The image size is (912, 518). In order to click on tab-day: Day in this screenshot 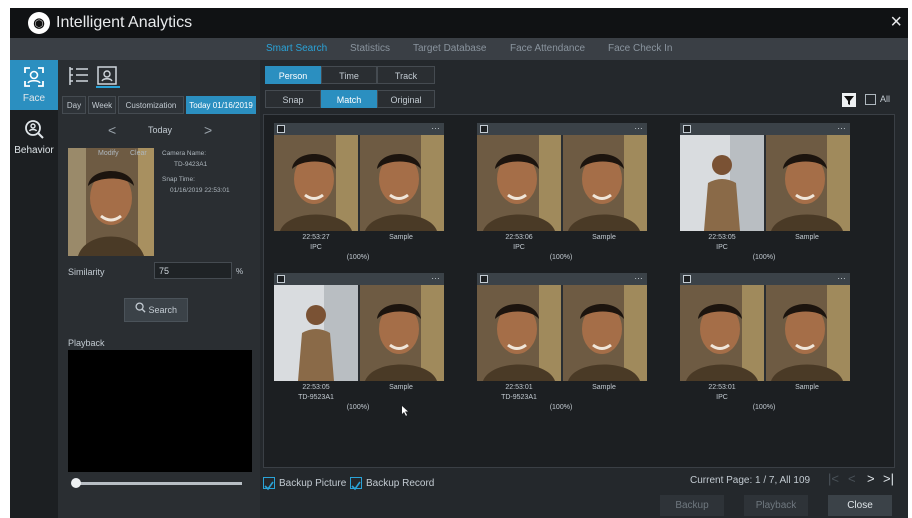, I will do `click(74, 105)`.